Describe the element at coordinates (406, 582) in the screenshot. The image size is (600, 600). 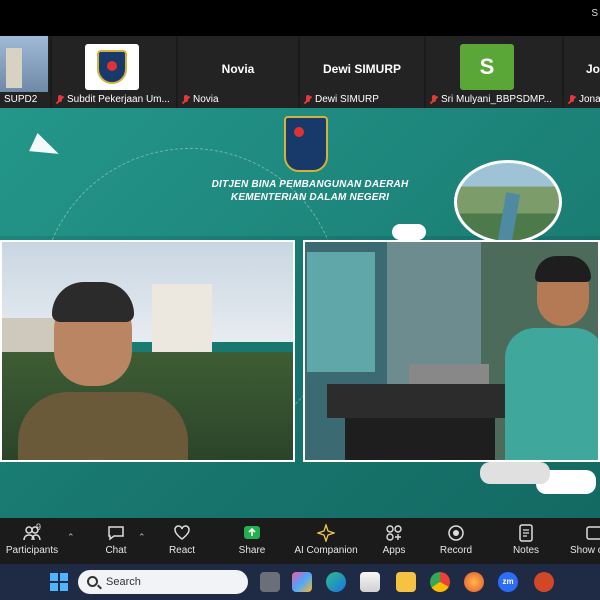
I see `file-explorer-icon` at that location.